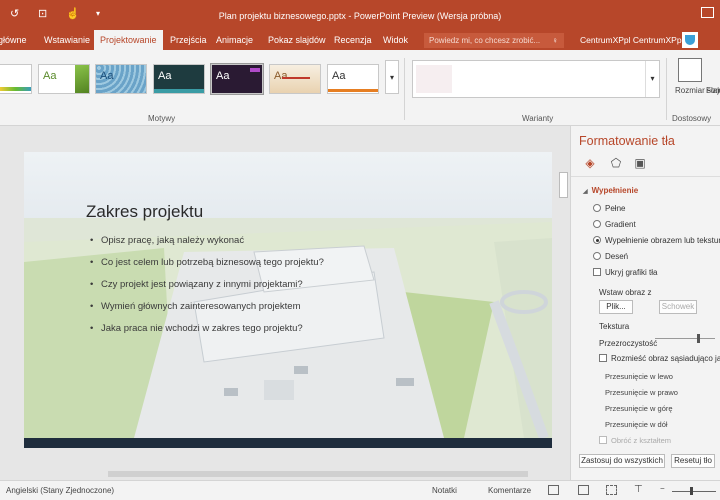 The height and width of the screenshot is (500, 720). I want to click on transparency-label: Przezroczystość, so click(628, 343).